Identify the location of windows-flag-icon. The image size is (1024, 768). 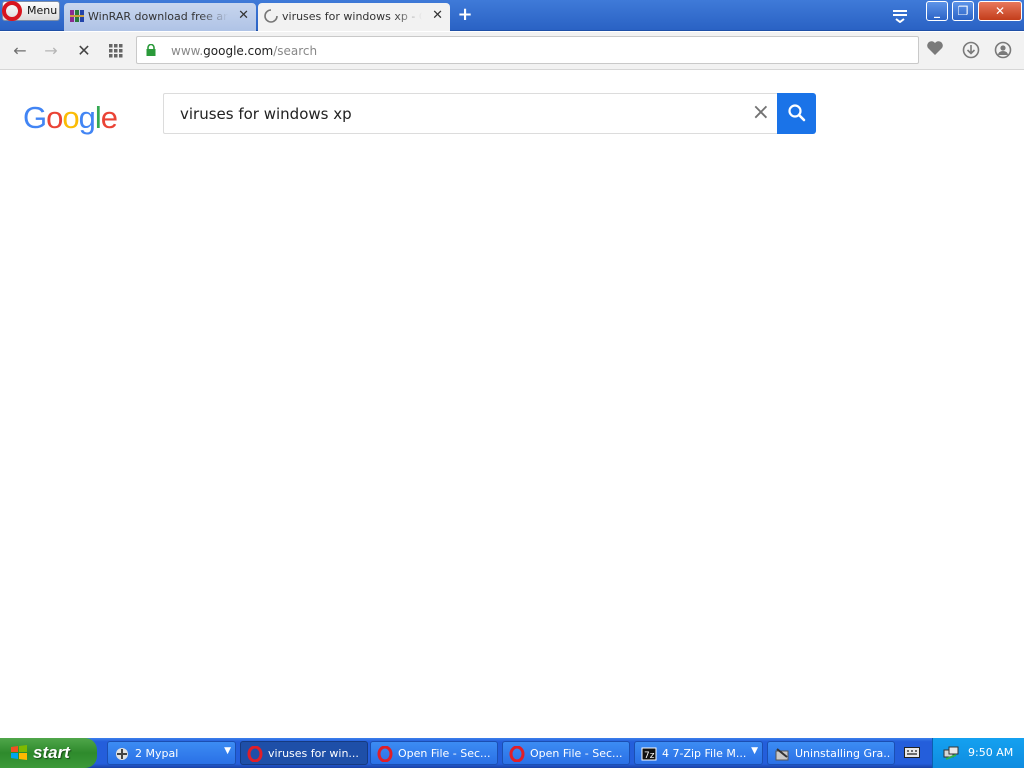
(19, 752).